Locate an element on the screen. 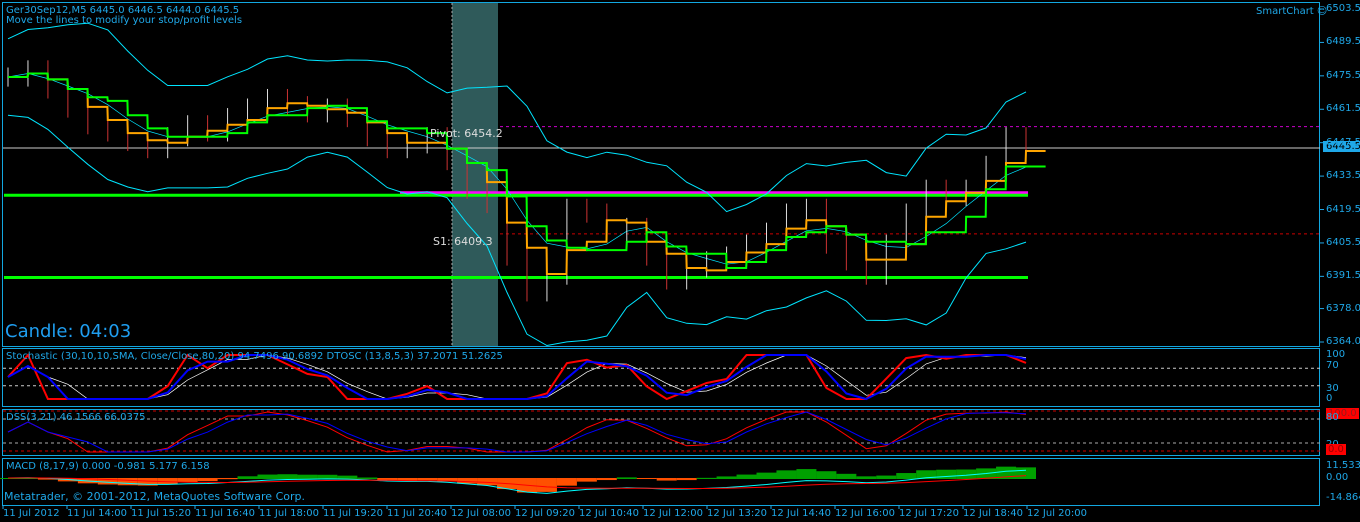 The height and width of the screenshot is (522, 1360). time-tick-label: 11 Jul 20:40 is located at coordinates (417, 513).